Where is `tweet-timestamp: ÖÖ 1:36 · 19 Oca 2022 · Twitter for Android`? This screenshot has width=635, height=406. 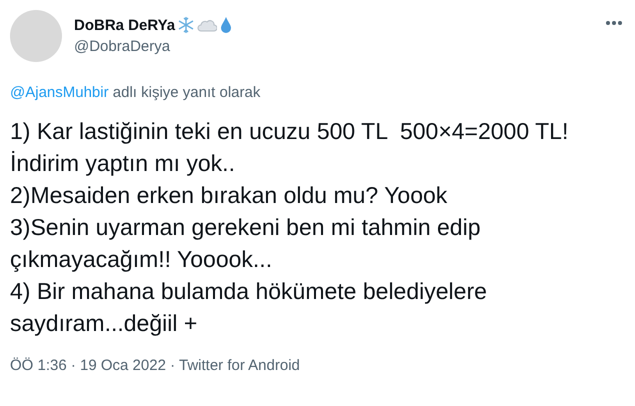
tweet-timestamp: ÖÖ 1:36 · 19 Oca 2022 · Twitter for Android is located at coordinates (316, 365).